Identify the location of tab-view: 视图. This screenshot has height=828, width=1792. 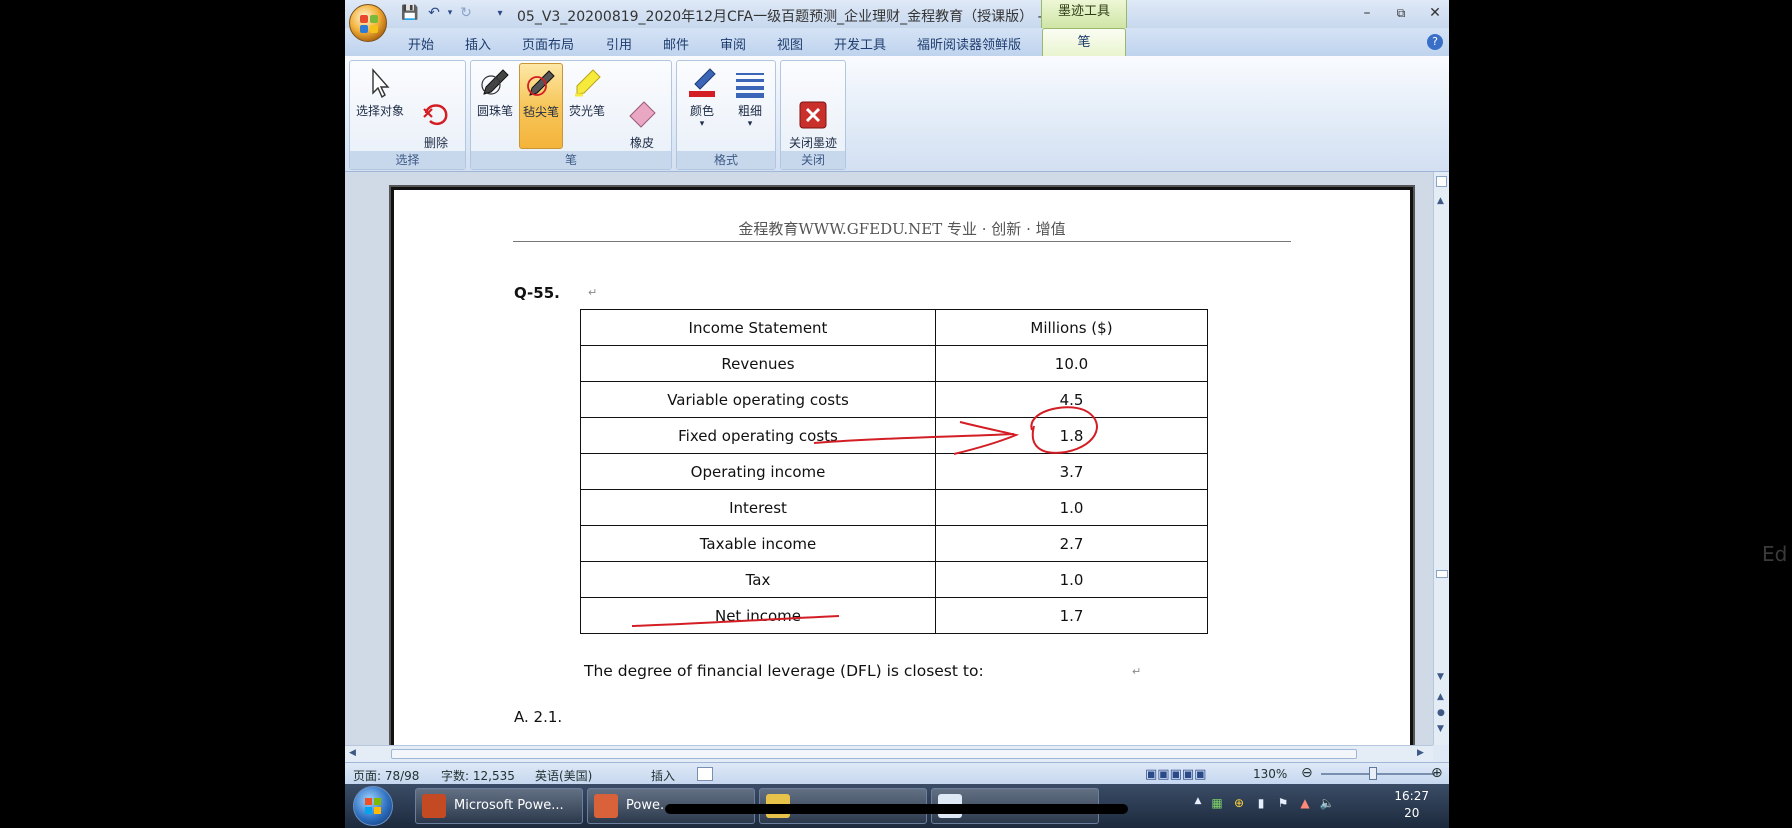
(790, 43).